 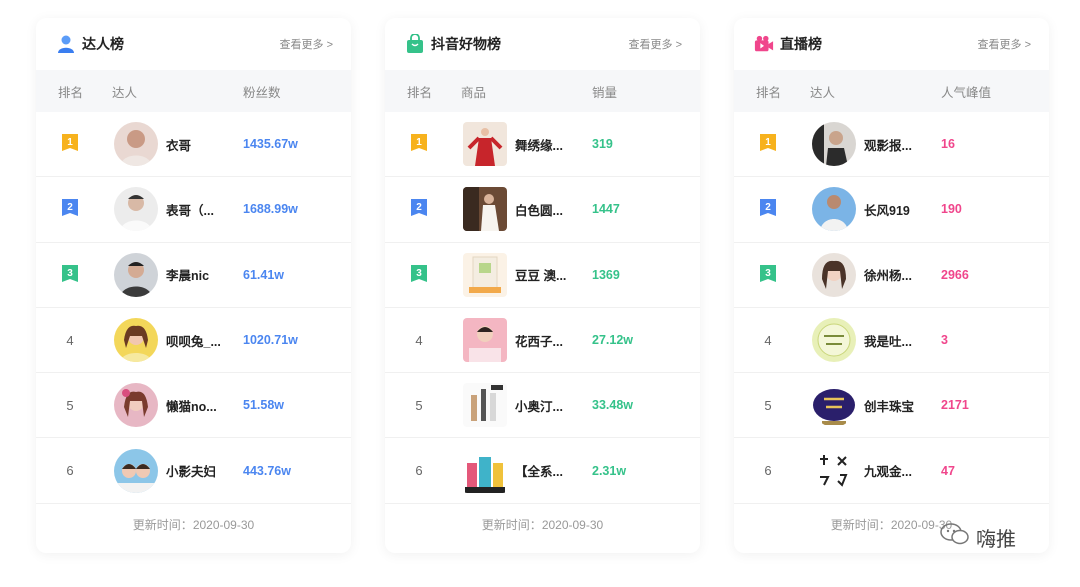 What do you see at coordinates (466, 44) in the screenshot?
I see `panel-title: 抖音好物榜` at bounding box center [466, 44].